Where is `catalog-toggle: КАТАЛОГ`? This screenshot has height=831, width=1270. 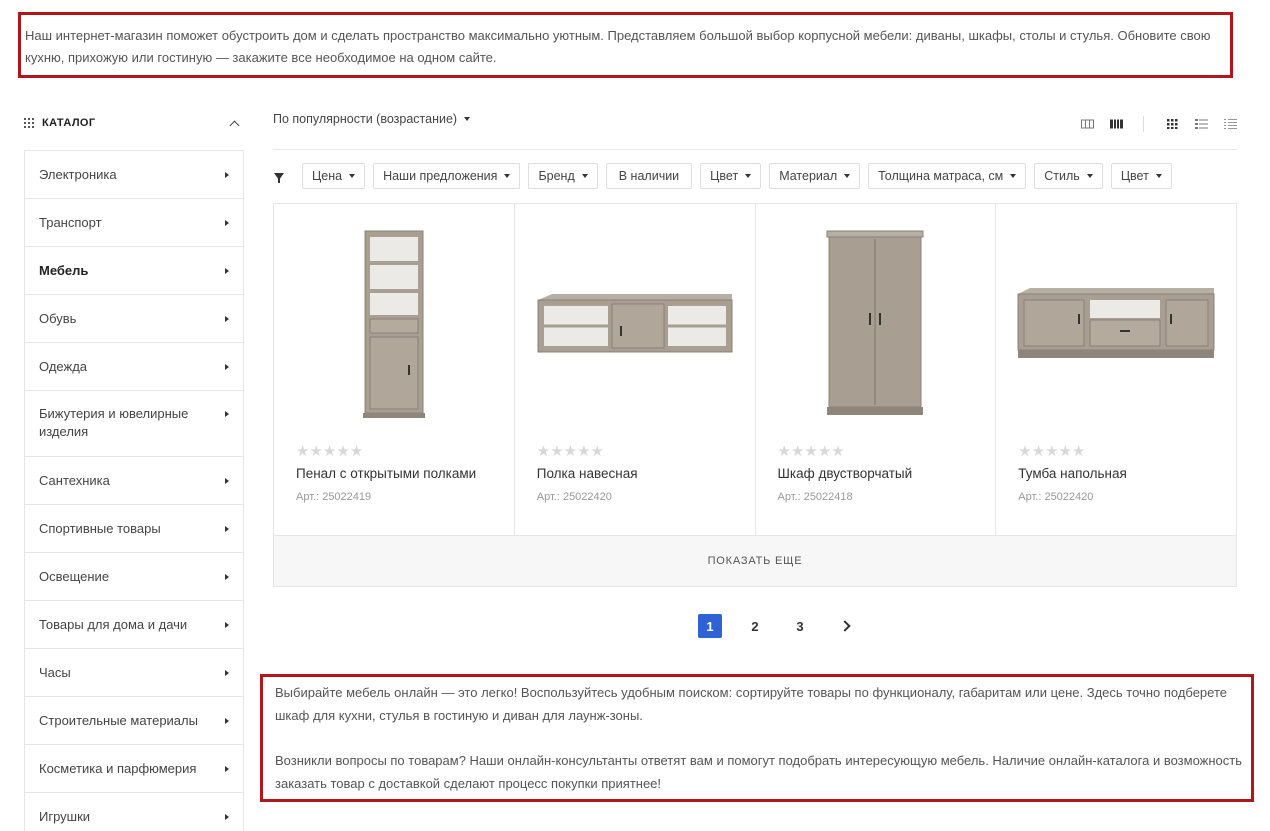 catalog-toggle: КАТАЛОГ is located at coordinates (134, 123).